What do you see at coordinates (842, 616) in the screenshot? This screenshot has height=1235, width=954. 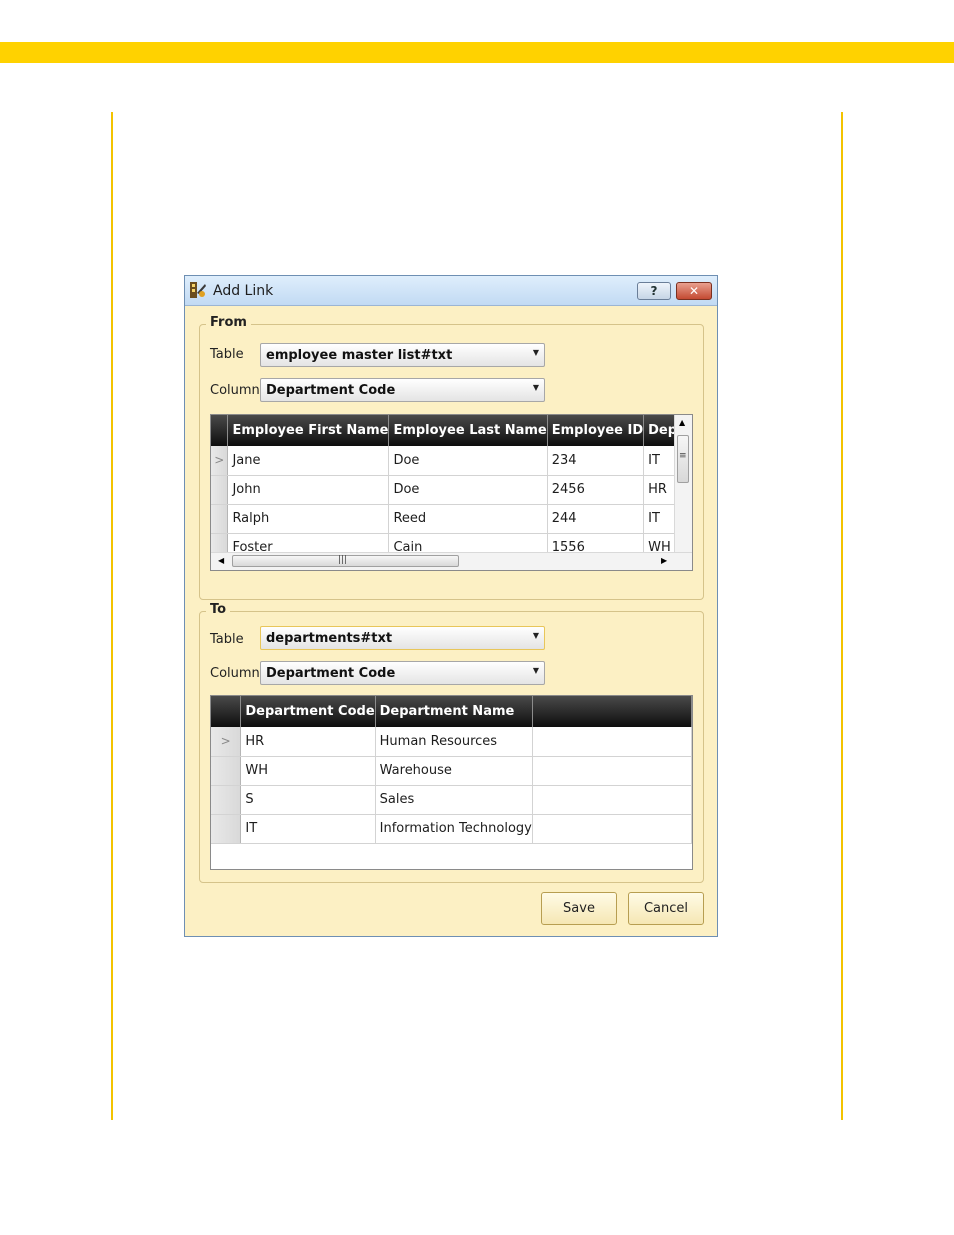 I see `right-margin-rule` at bounding box center [842, 616].